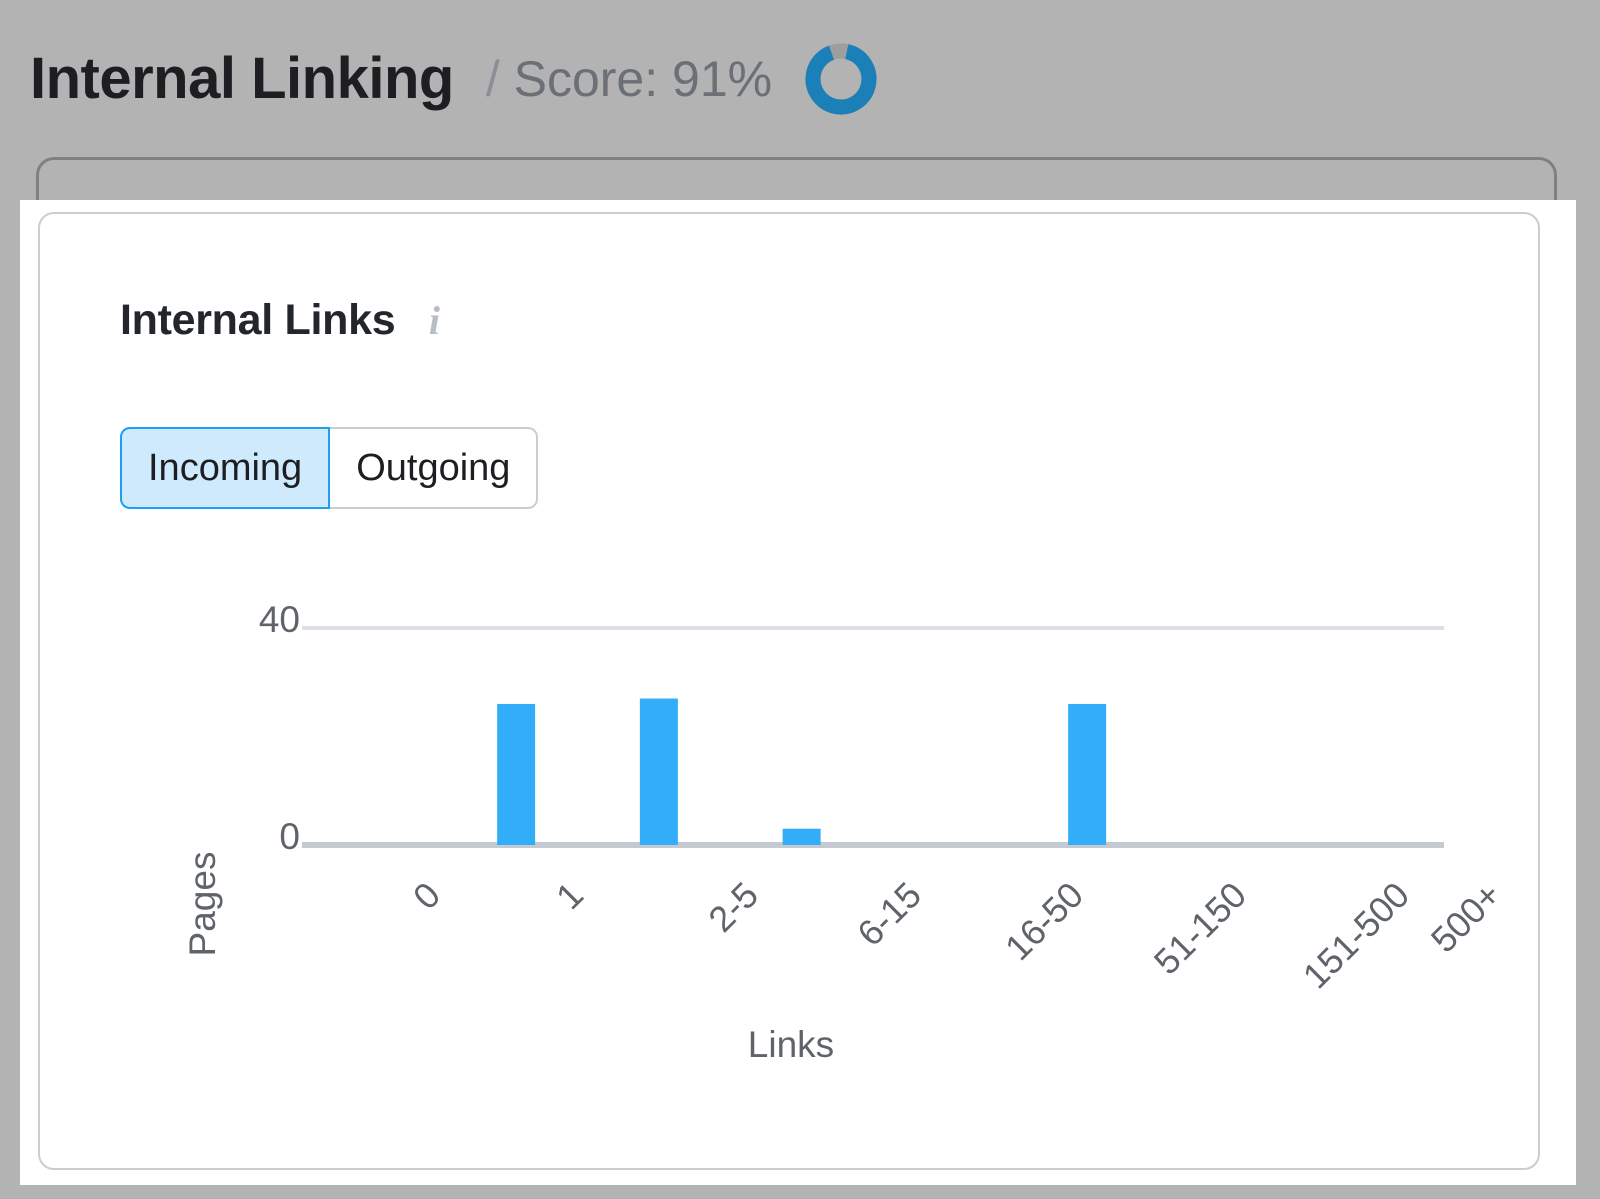 The height and width of the screenshot is (1199, 1600). Describe the element at coordinates (733, 907) in the screenshot. I see `x-tick-label-2-5: 2-5` at that location.